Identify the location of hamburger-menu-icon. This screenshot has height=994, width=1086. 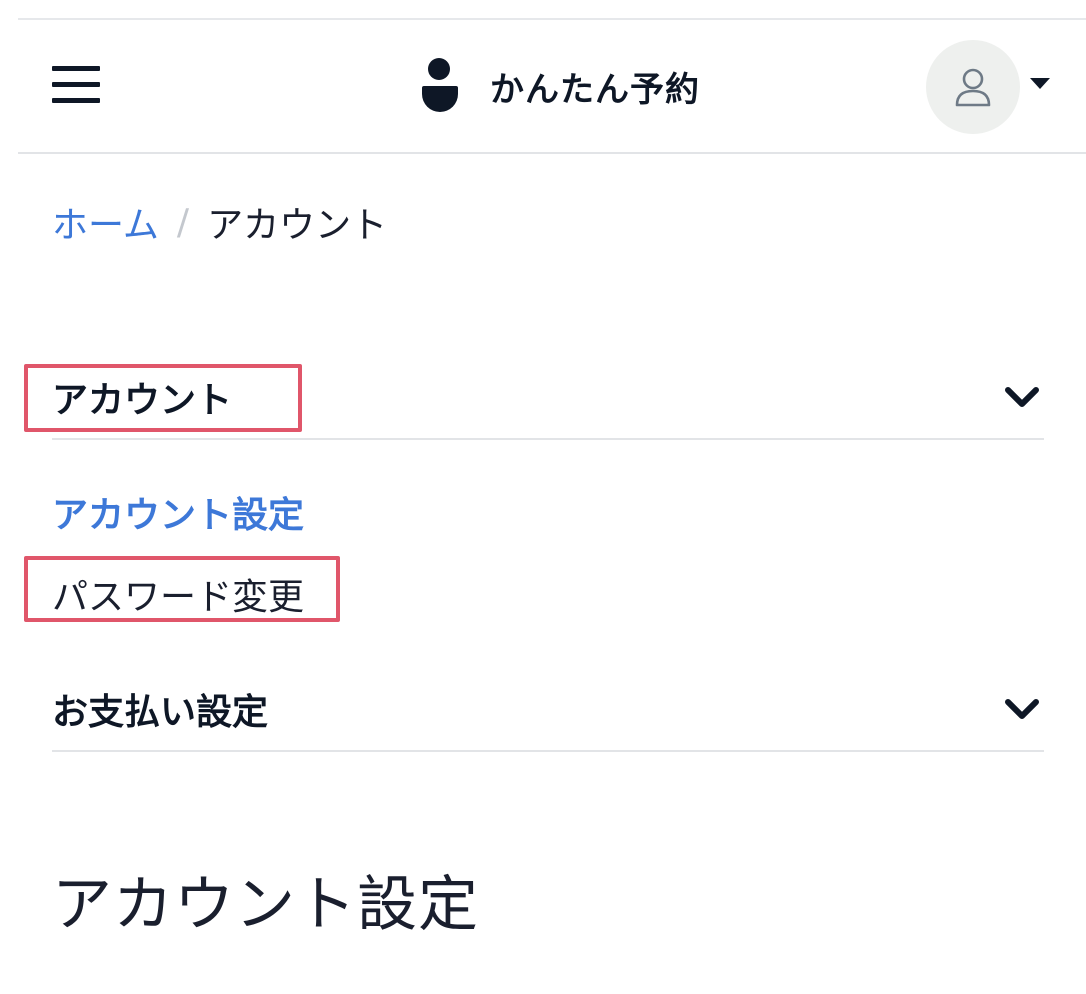
(76, 86).